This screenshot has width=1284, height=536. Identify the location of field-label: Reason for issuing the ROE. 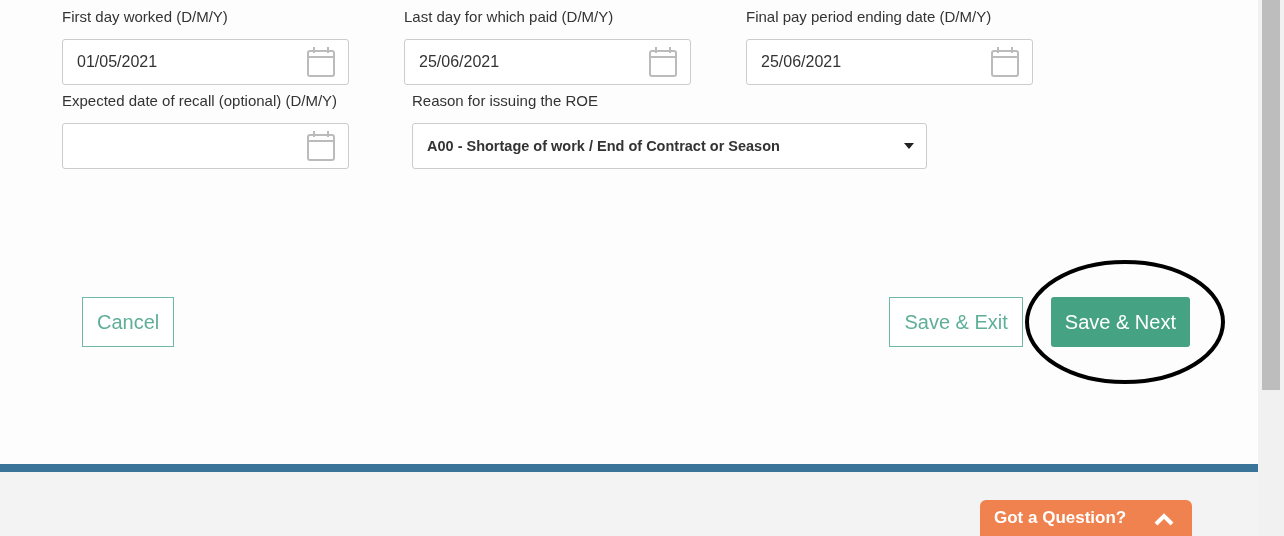
(505, 101).